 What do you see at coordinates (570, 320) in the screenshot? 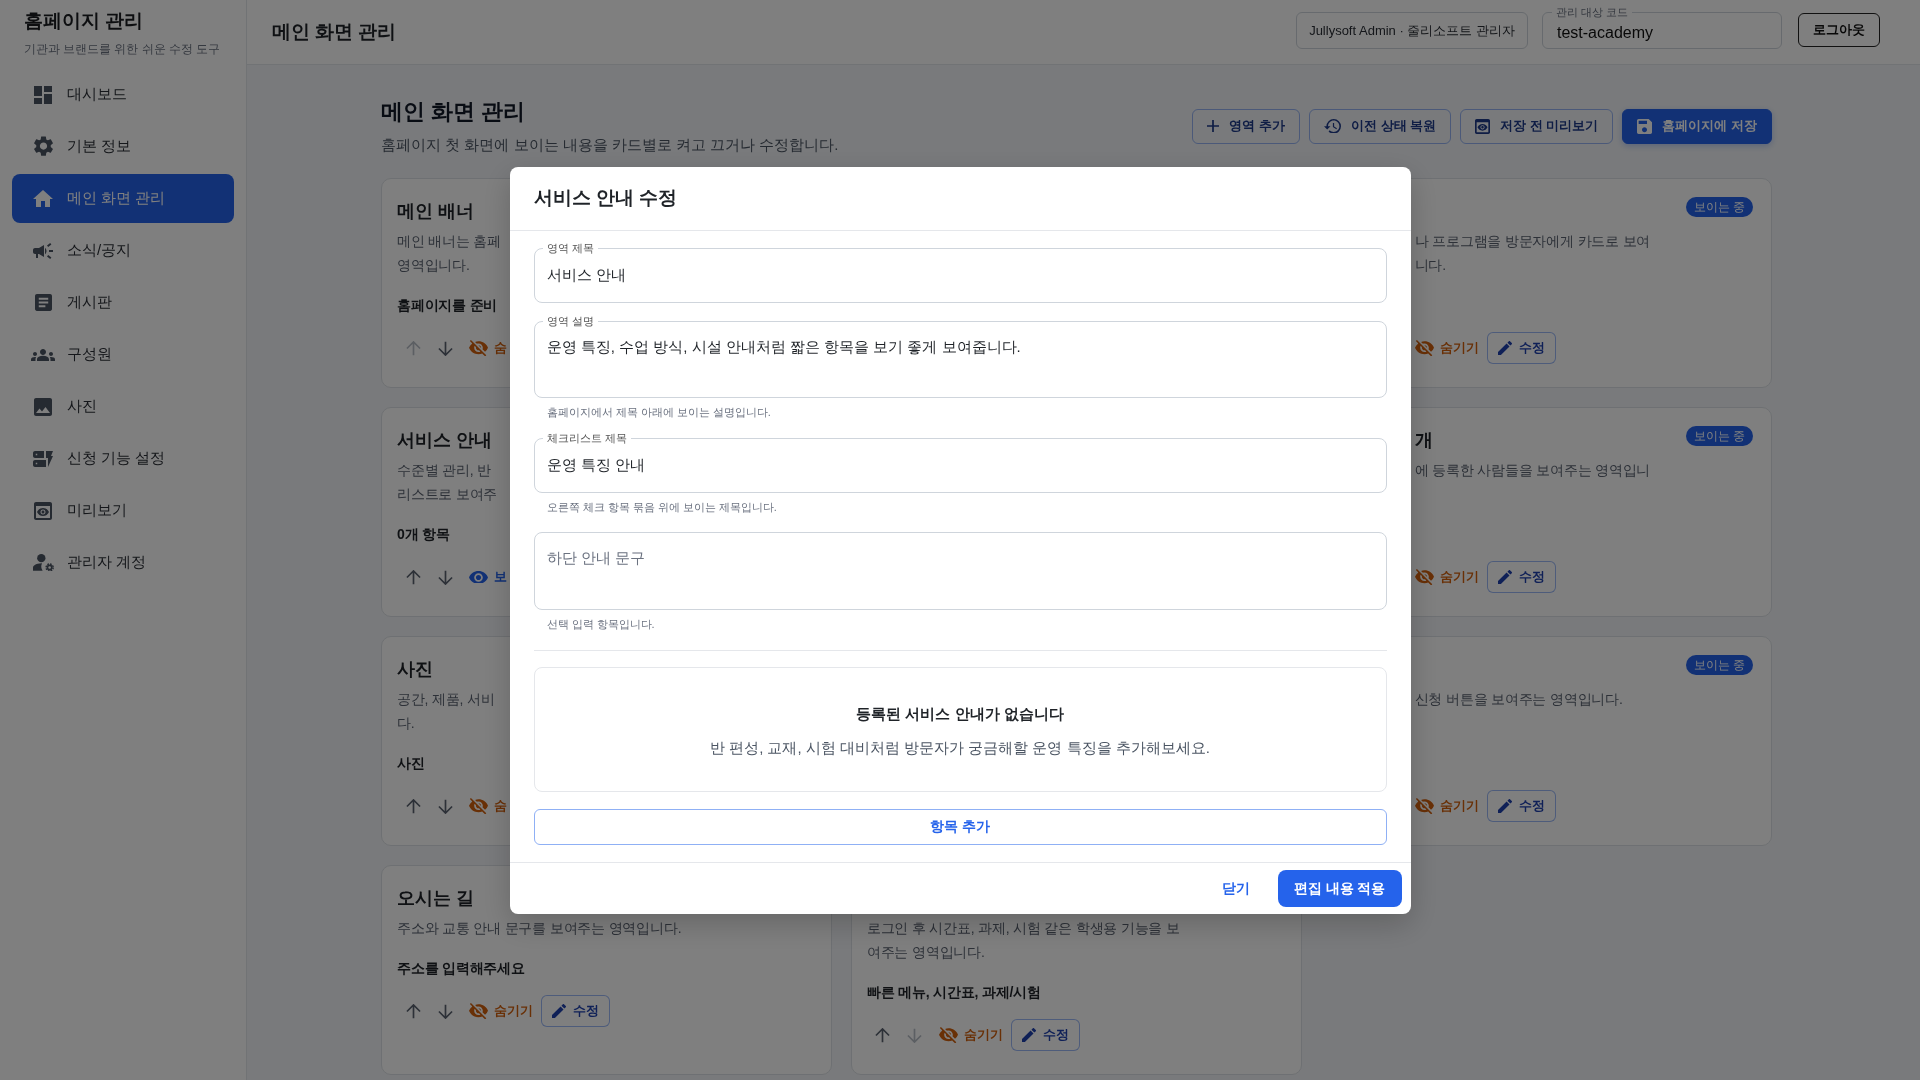
I see `field-label: 영역 설명` at bounding box center [570, 320].